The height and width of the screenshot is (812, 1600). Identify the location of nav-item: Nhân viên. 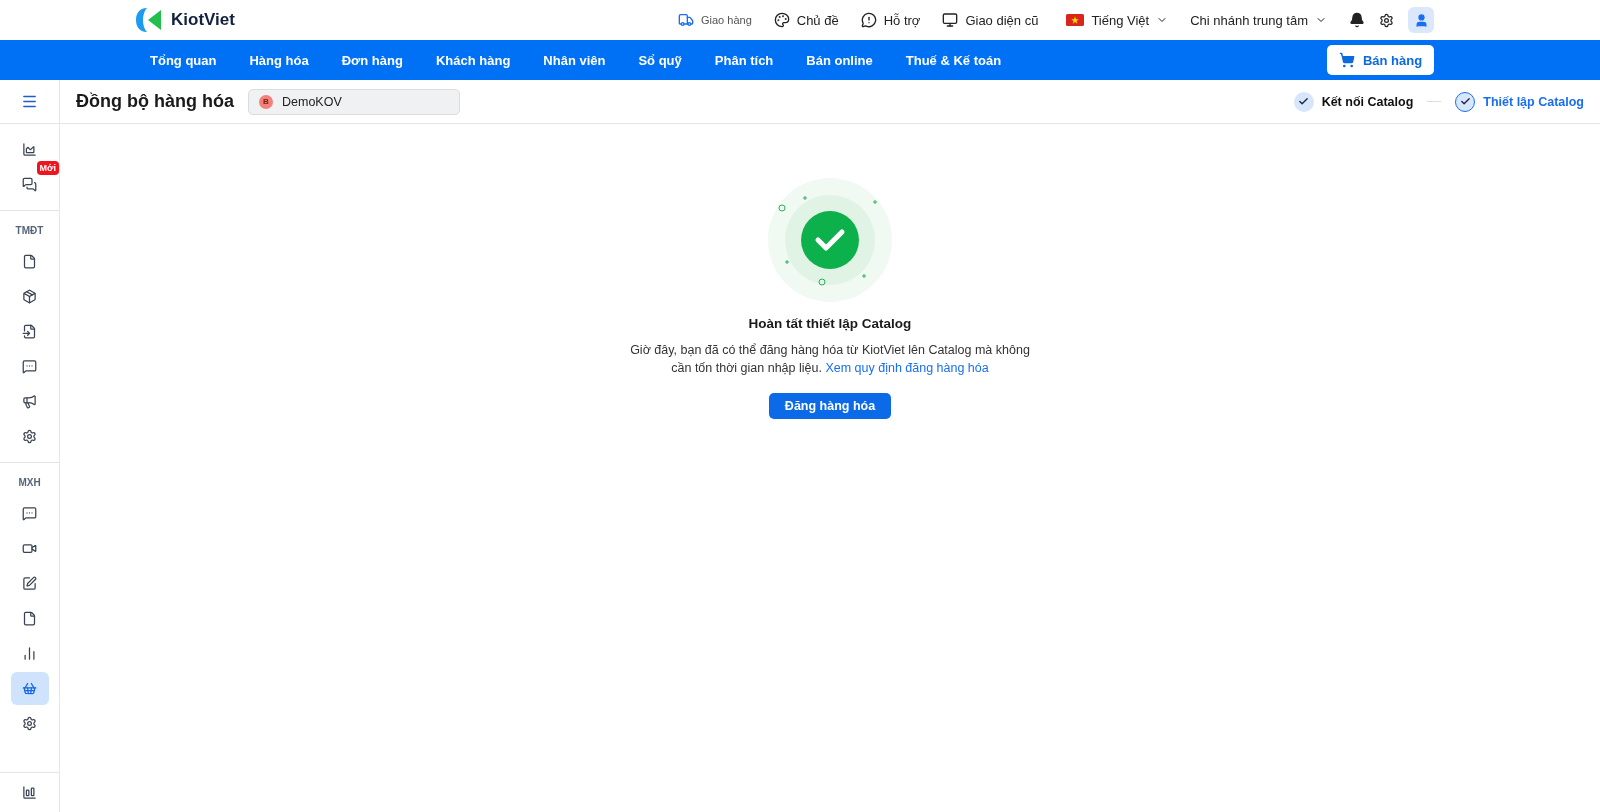
(574, 60).